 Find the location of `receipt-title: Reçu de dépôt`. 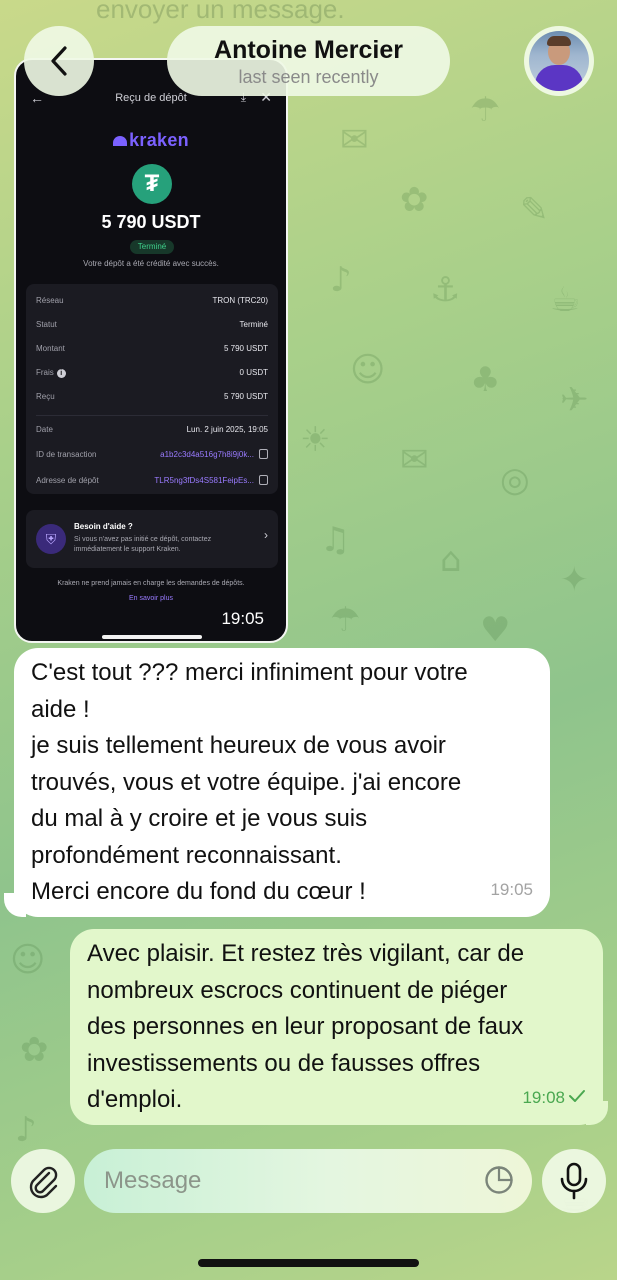

receipt-title: Reçu de dépôt is located at coordinates (151, 98).